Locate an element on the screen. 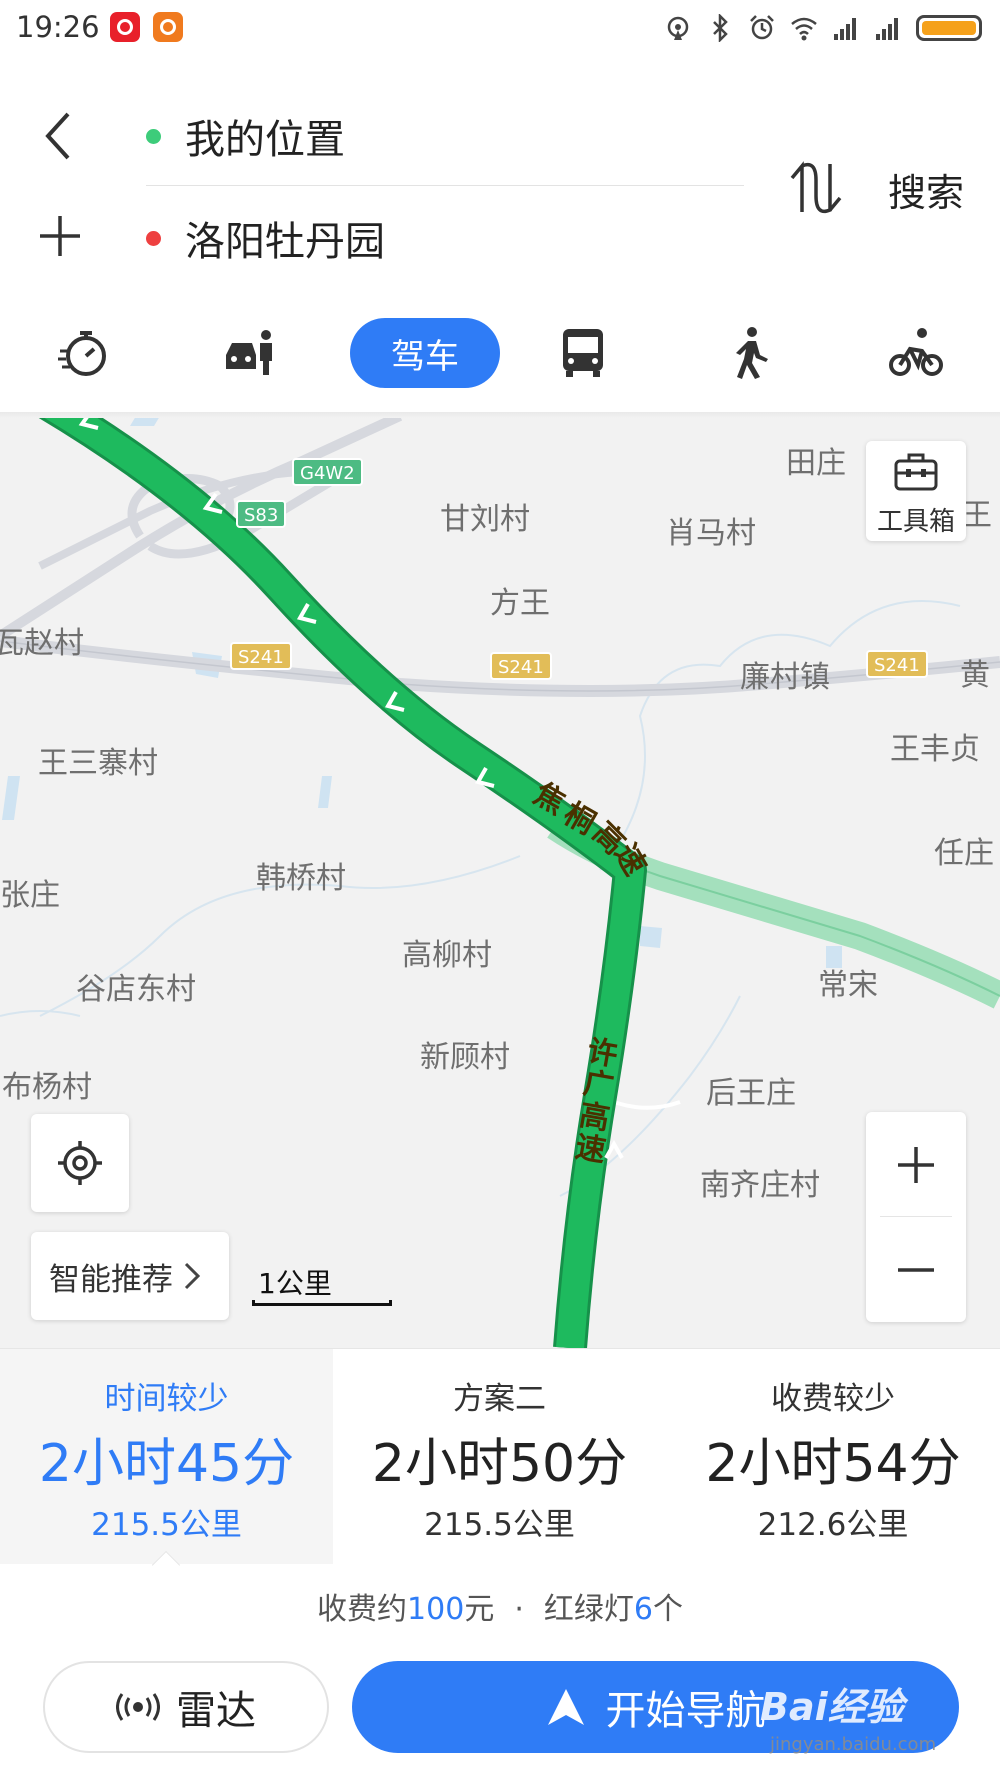 Image resolution: width=1000 pixels, height=1778 pixels. battery-icon is located at coordinates (949, 28).